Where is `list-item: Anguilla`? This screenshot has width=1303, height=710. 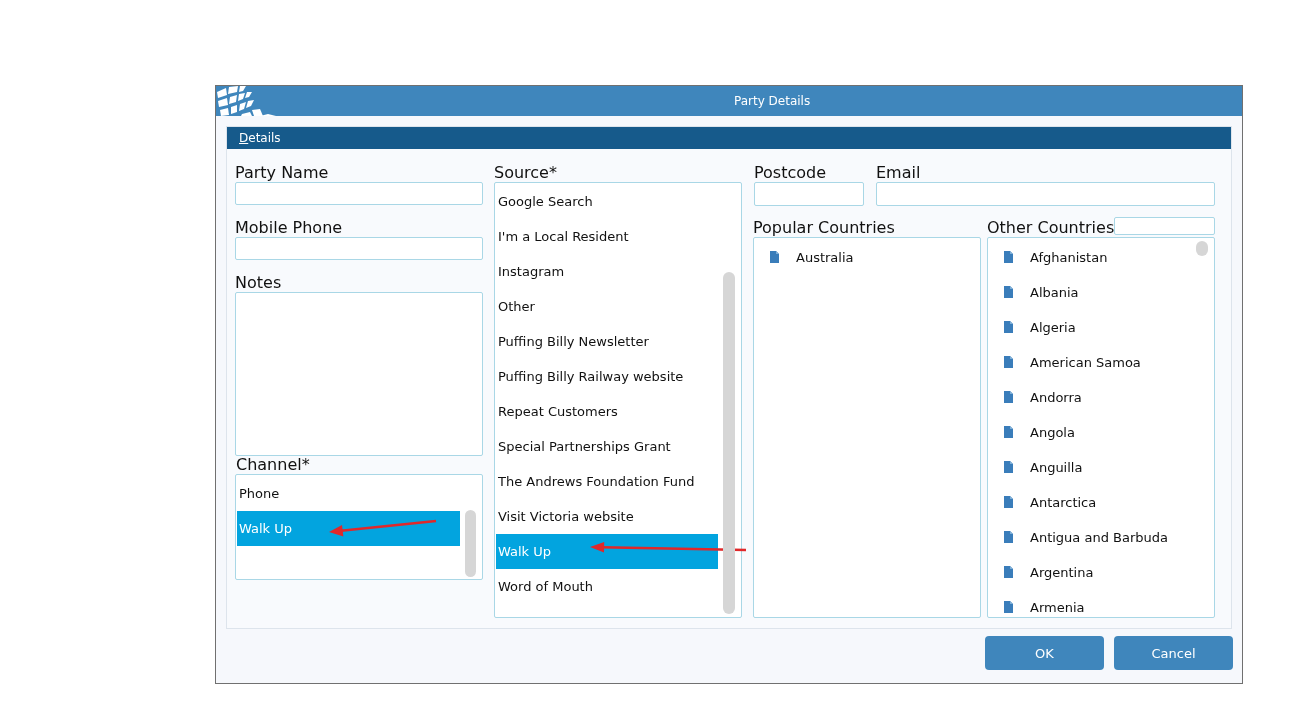
list-item: Anguilla is located at coordinates (1045, 467).